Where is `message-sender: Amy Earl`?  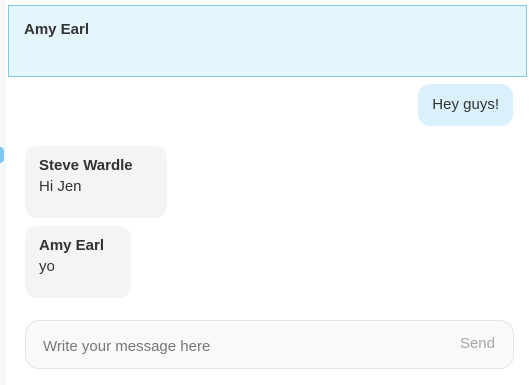 message-sender: Amy Earl is located at coordinates (72, 245).